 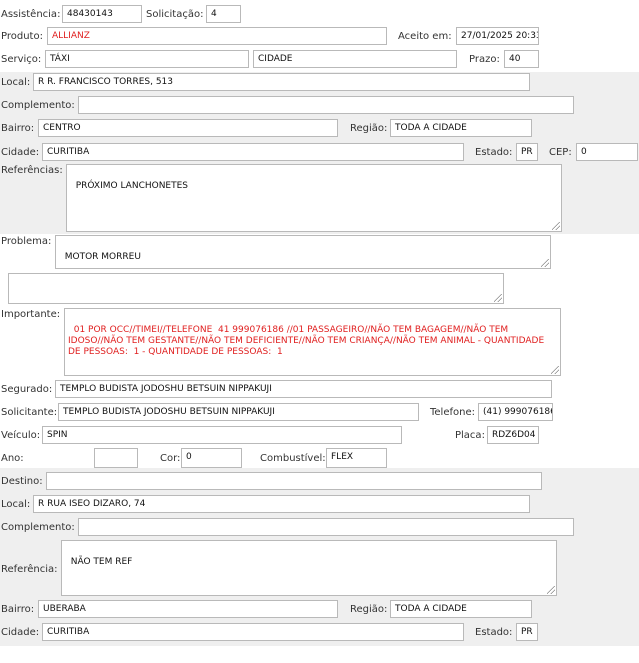 What do you see at coordinates (303, 252) in the screenshot?
I see `problema-textarea: MOTOR MORREU` at bounding box center [303, 252].